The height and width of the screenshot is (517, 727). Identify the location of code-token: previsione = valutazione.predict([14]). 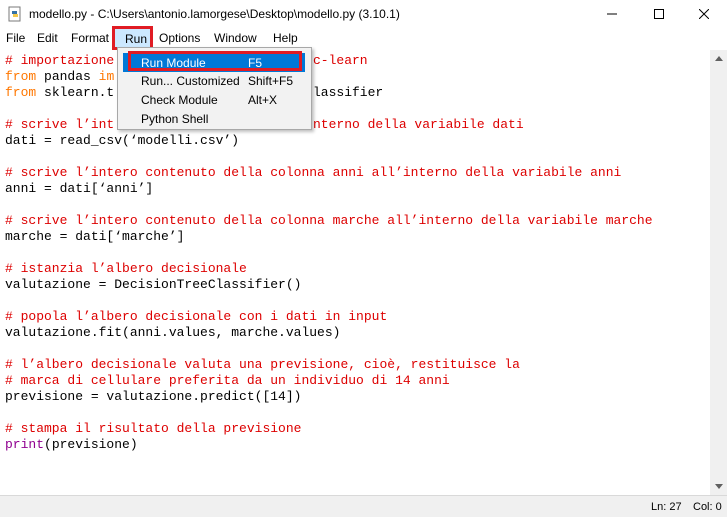
(153, 396).